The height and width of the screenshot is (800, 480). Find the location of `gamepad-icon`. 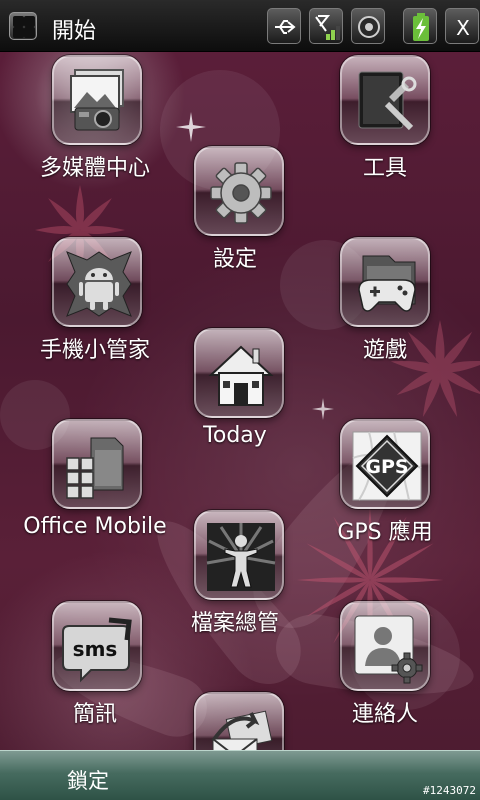

gamepad-icon is located at coordinates (385, 282).